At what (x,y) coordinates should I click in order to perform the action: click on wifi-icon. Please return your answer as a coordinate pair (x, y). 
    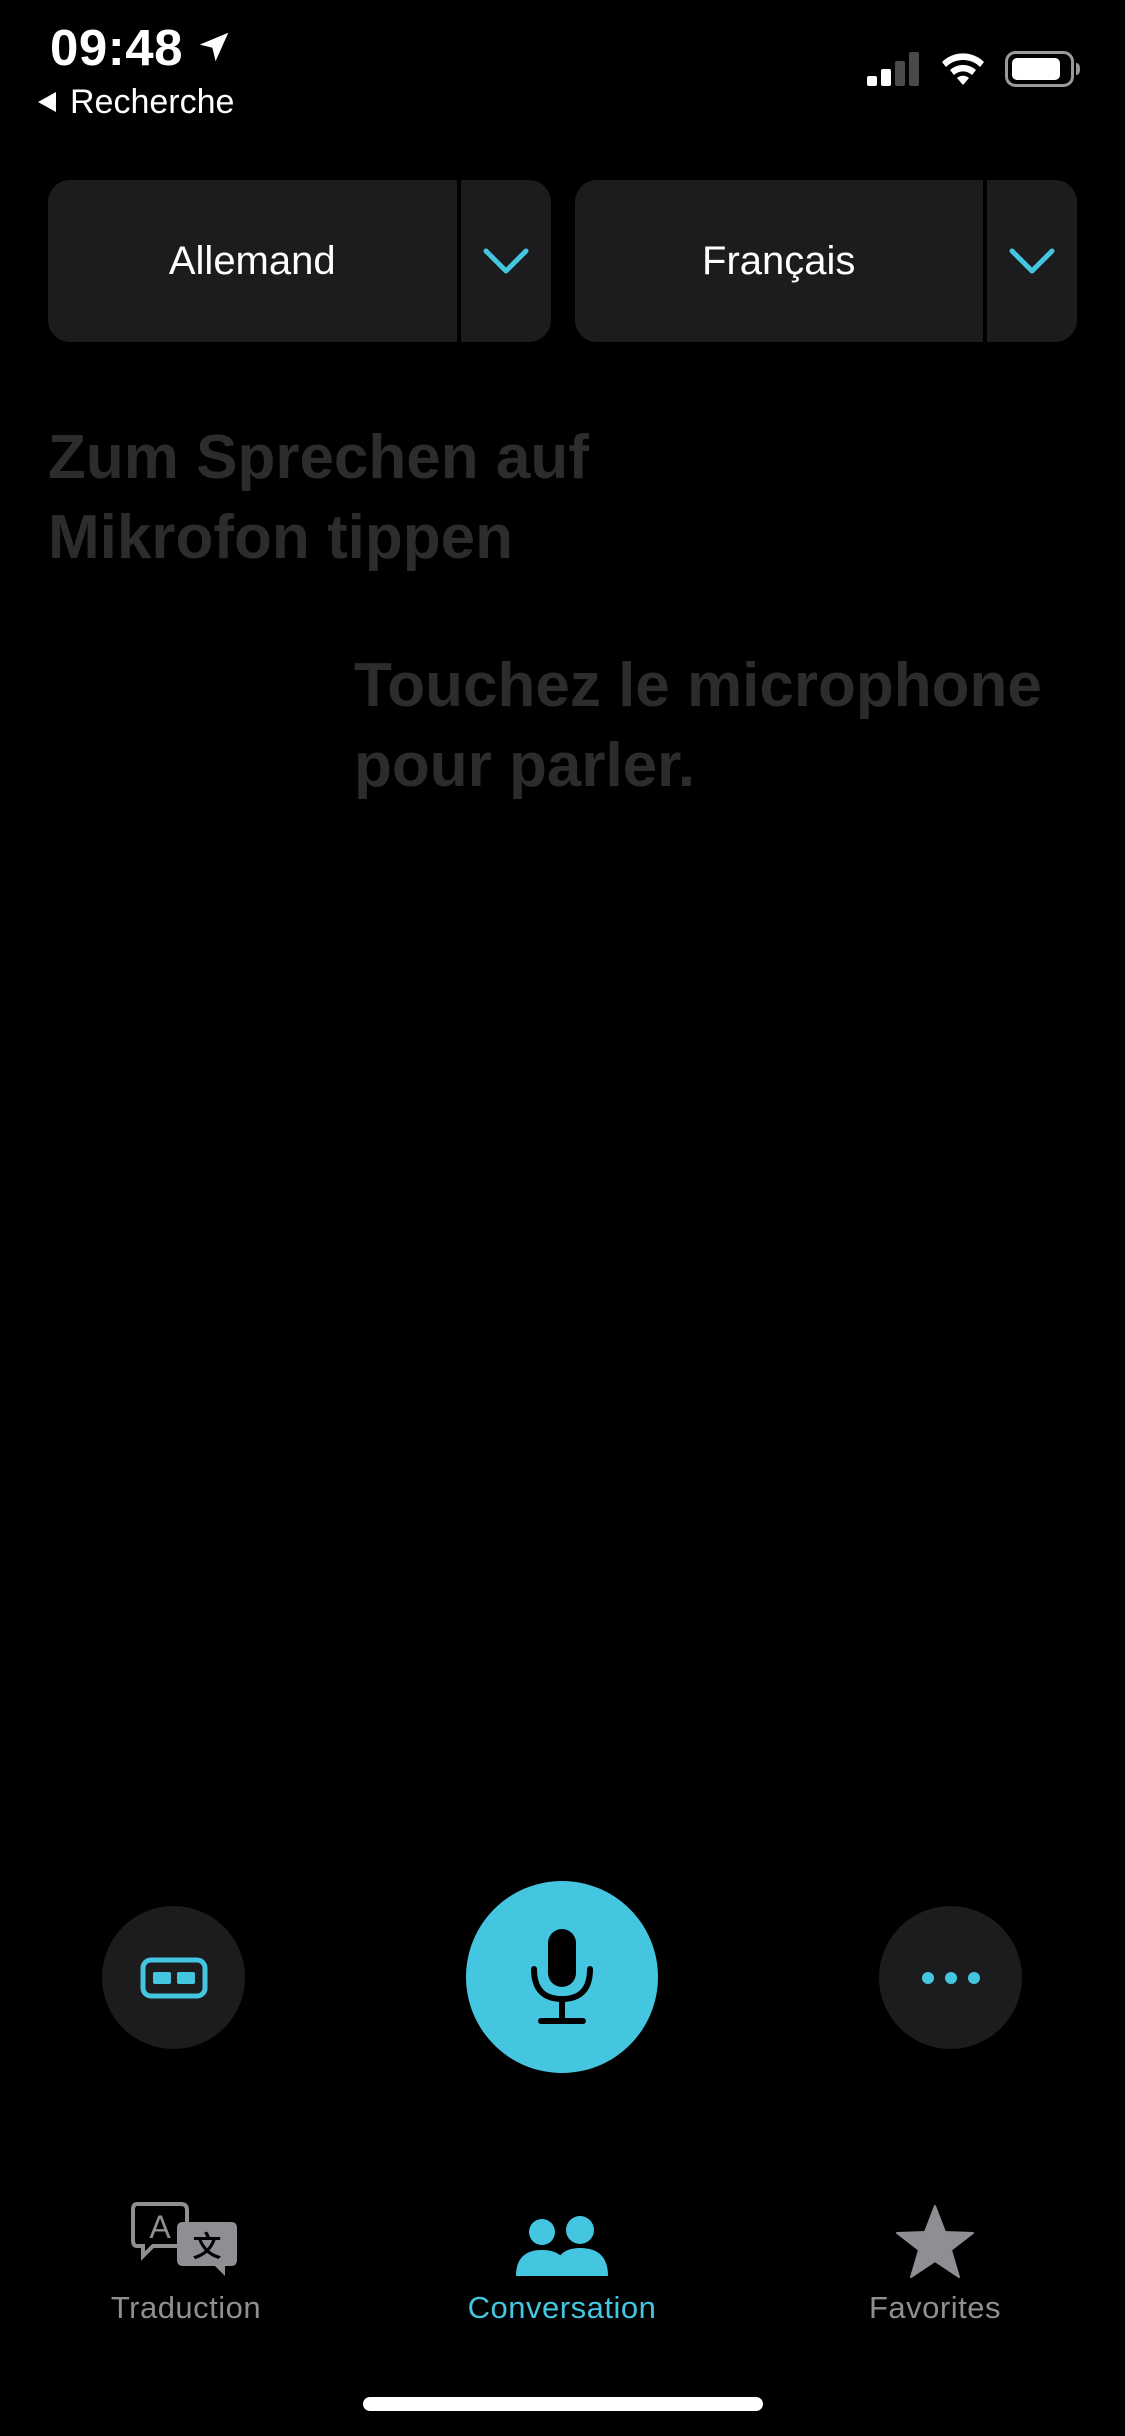
    Looking at the image, I should click on (963, 69).